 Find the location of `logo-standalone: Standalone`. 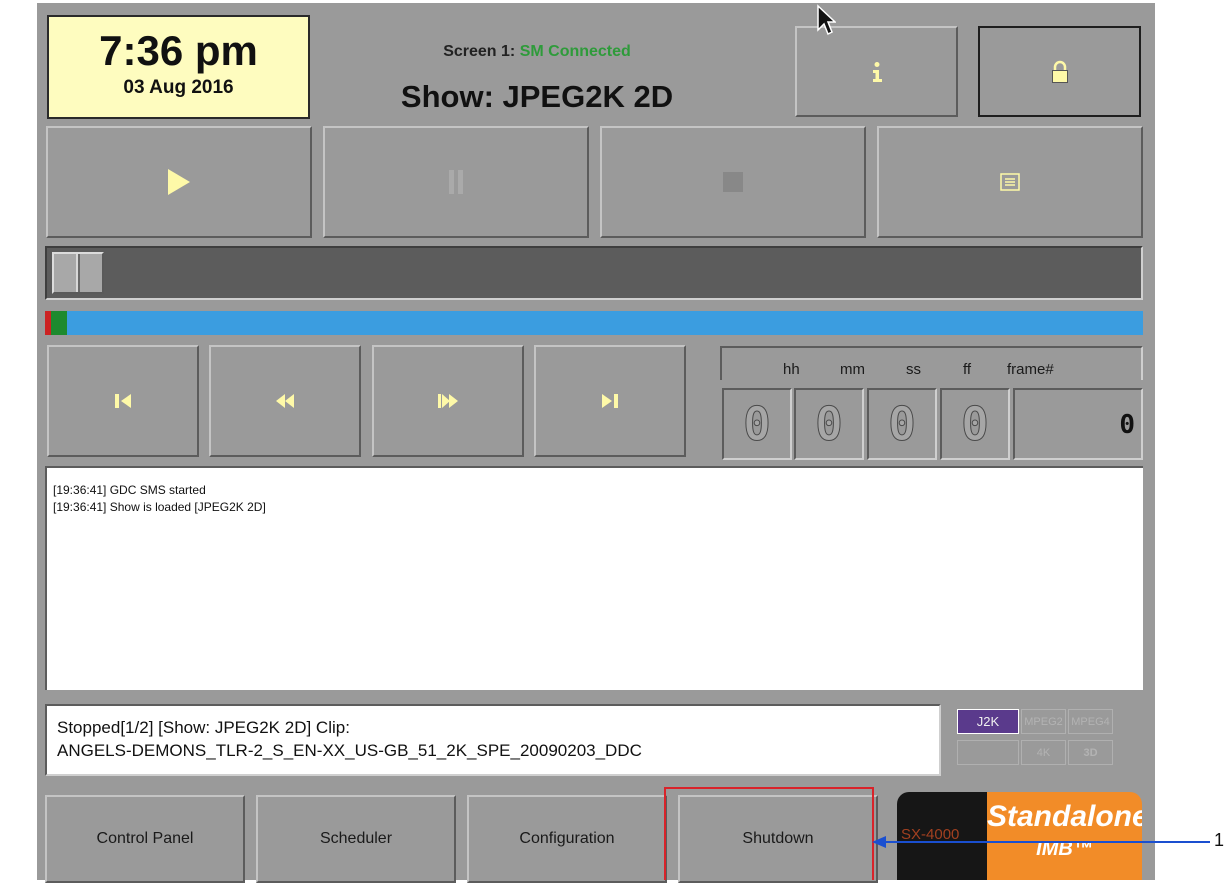

logo-standalone: Standalone is located at coordinates (1064, 816).